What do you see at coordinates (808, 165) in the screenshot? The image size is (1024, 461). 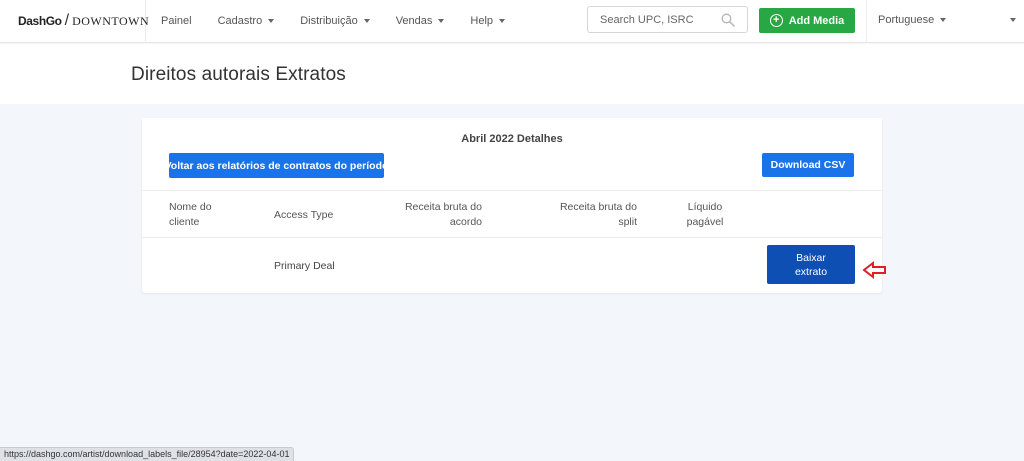 I see `download-csv-button: Download CSV` at bounding box center [808, 165].